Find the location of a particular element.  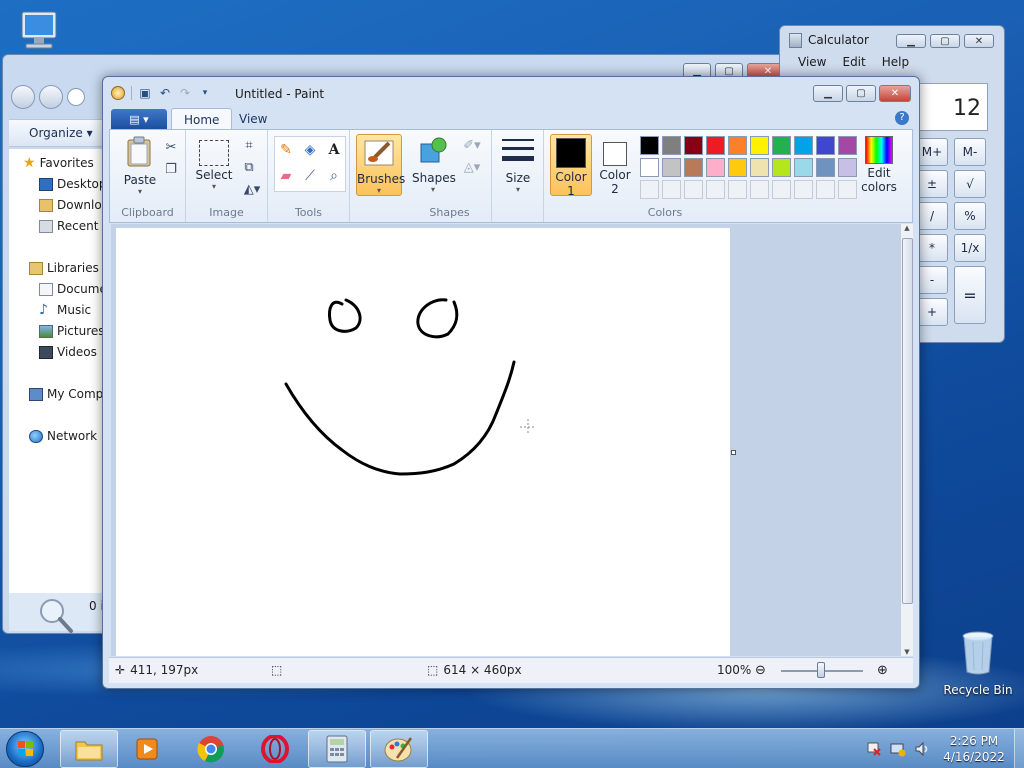

tab-view: View is located at coordinates (253, 119).